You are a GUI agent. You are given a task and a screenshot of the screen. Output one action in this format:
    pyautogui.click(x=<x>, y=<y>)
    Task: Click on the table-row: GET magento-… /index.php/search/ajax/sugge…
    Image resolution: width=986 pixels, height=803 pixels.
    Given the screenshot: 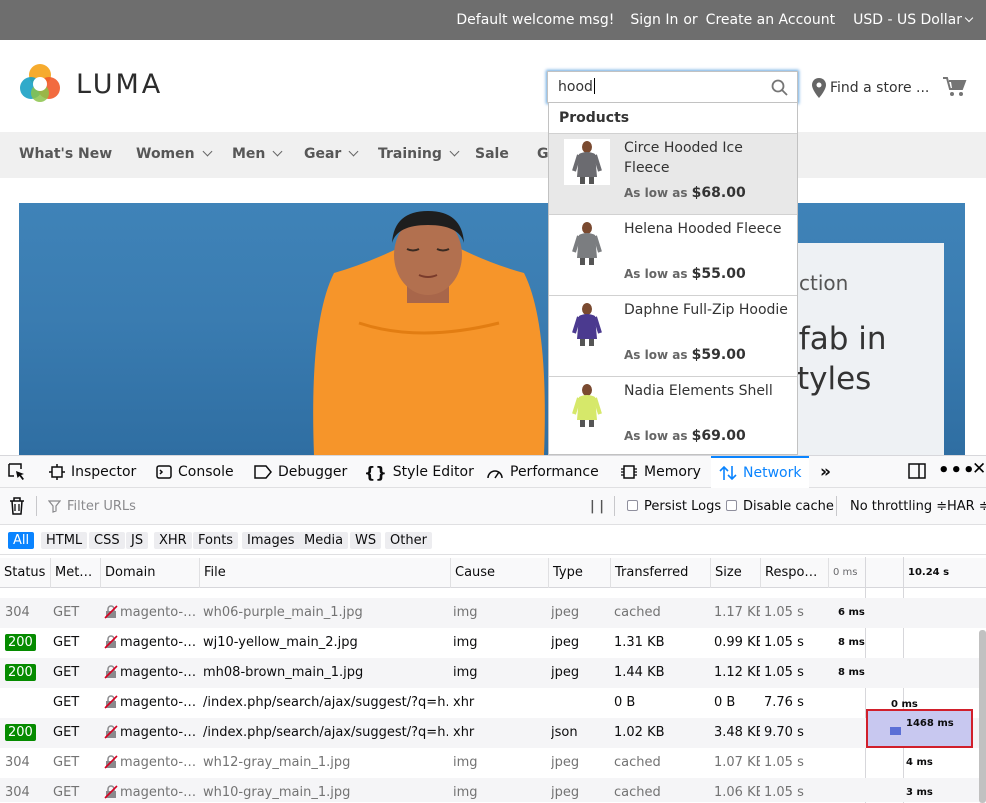 What is the action you would take?
    pyautogui.click(x=493, y=703)
    